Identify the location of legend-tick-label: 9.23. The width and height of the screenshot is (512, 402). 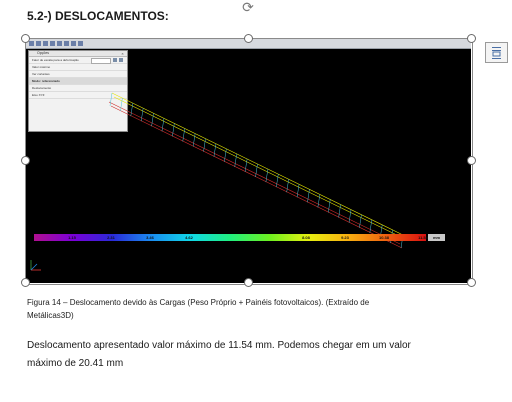
(345, 237).